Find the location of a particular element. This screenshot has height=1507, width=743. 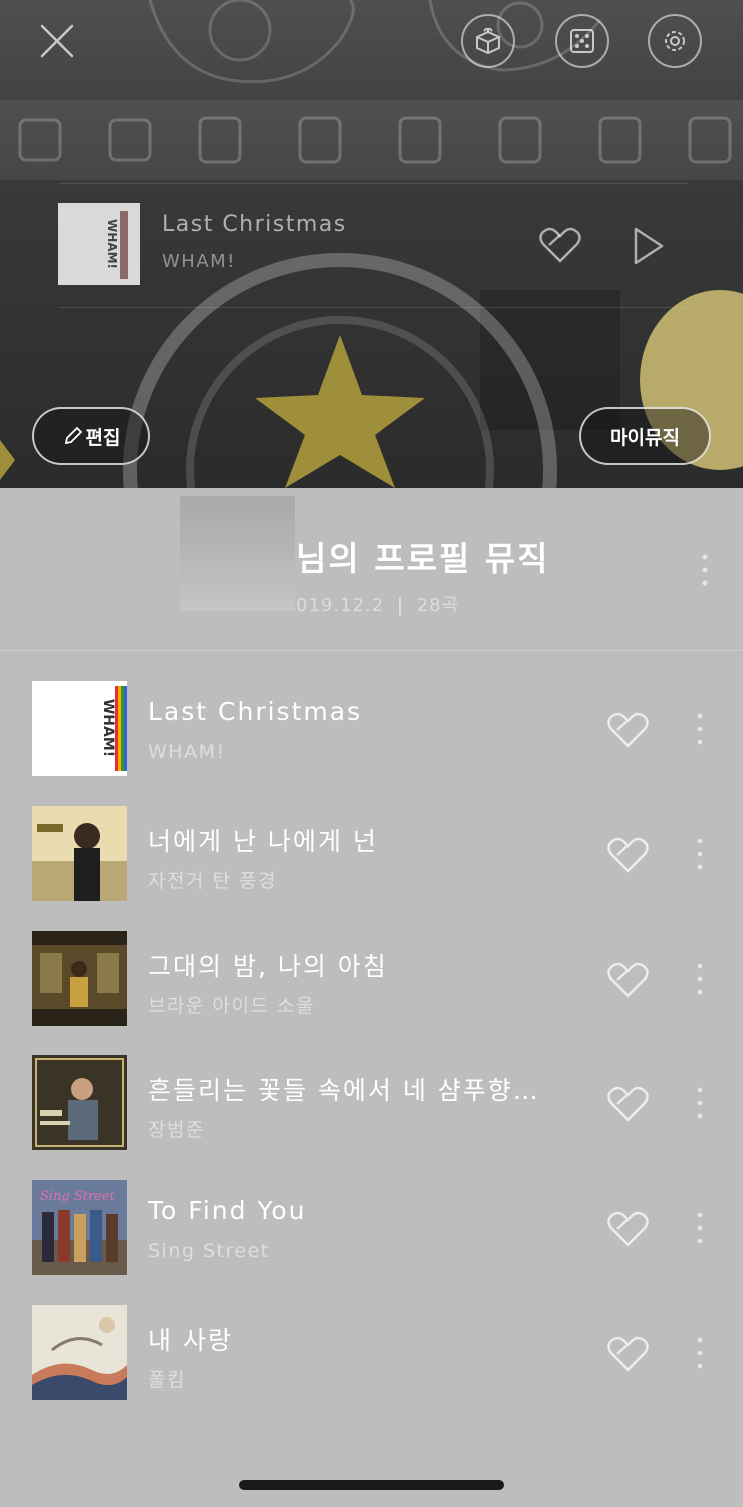

song-artist: 브라운 아이드 소울 is located at coordinates (231, 1006).